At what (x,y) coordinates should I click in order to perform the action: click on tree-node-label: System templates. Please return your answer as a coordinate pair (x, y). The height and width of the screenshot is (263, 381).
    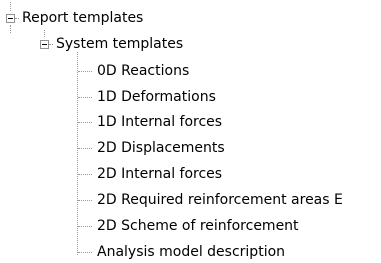
    Looking at the image, I should click on (119, 44).